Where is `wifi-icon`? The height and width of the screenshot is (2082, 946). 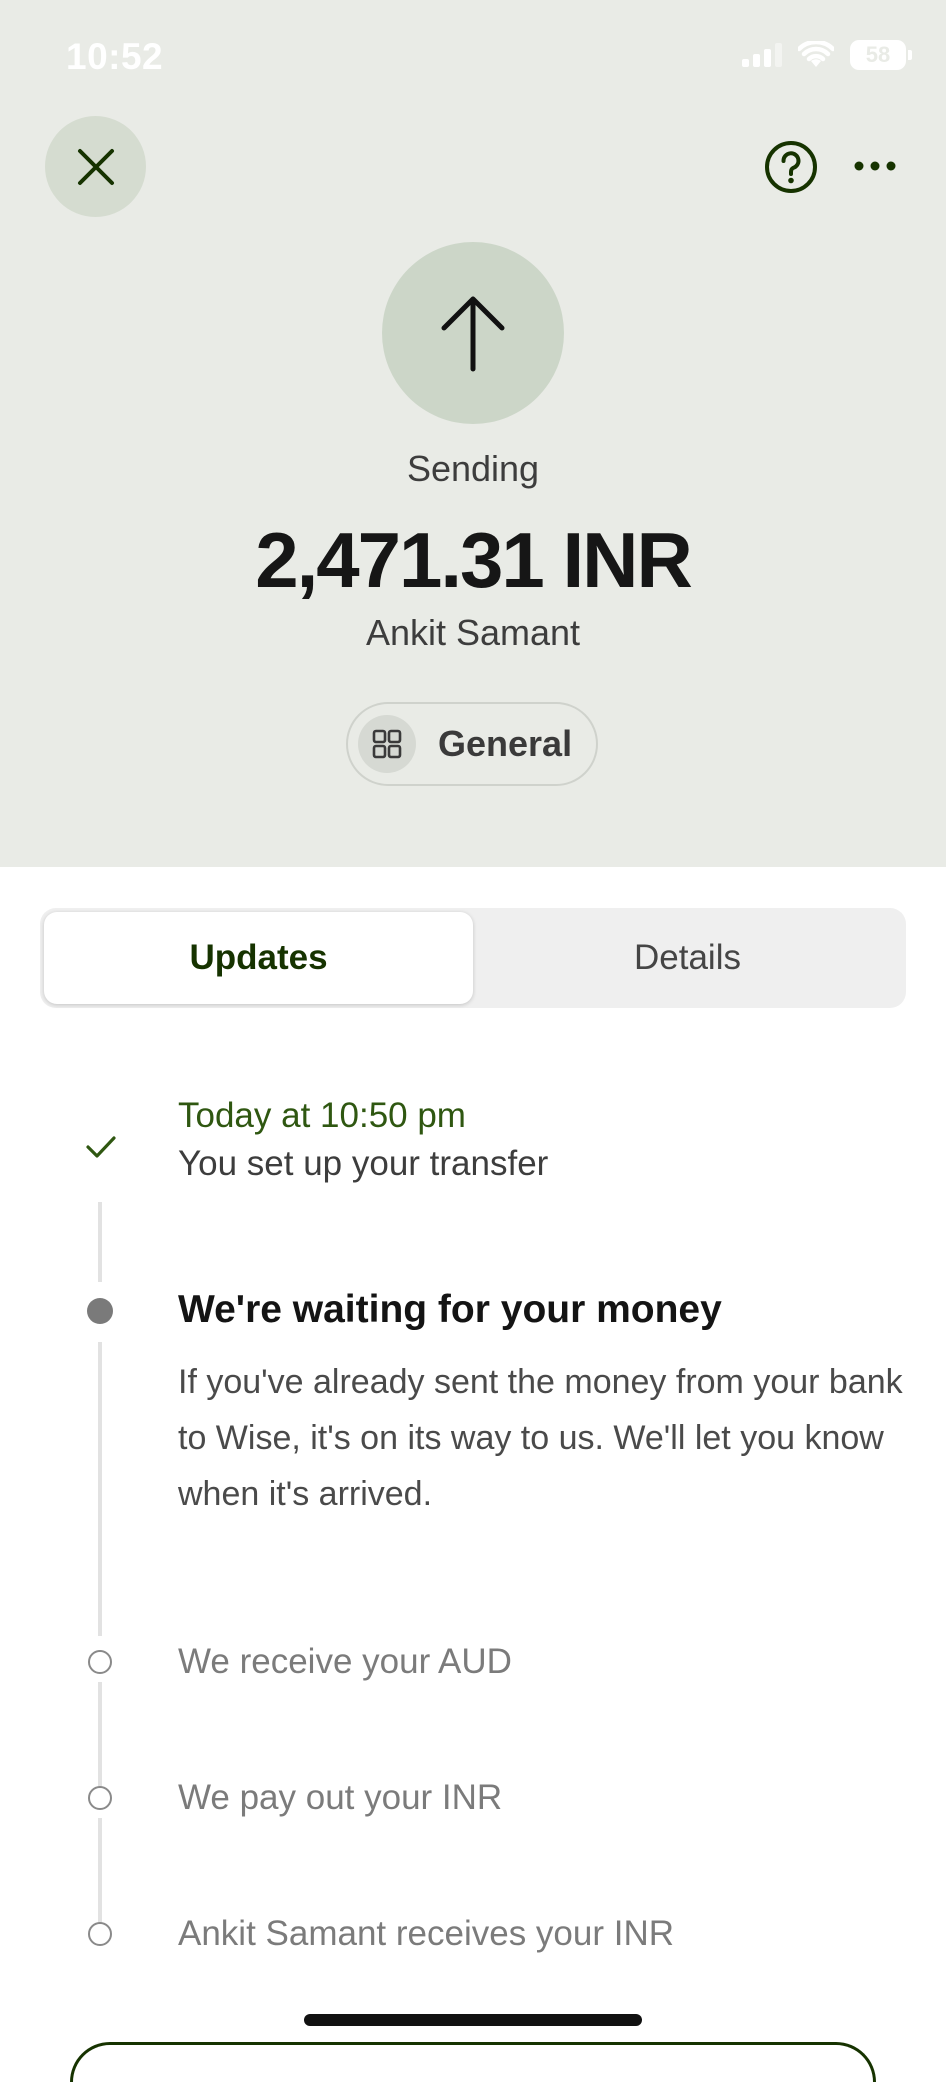 wifi-icon is located at coordinates (816, 54).